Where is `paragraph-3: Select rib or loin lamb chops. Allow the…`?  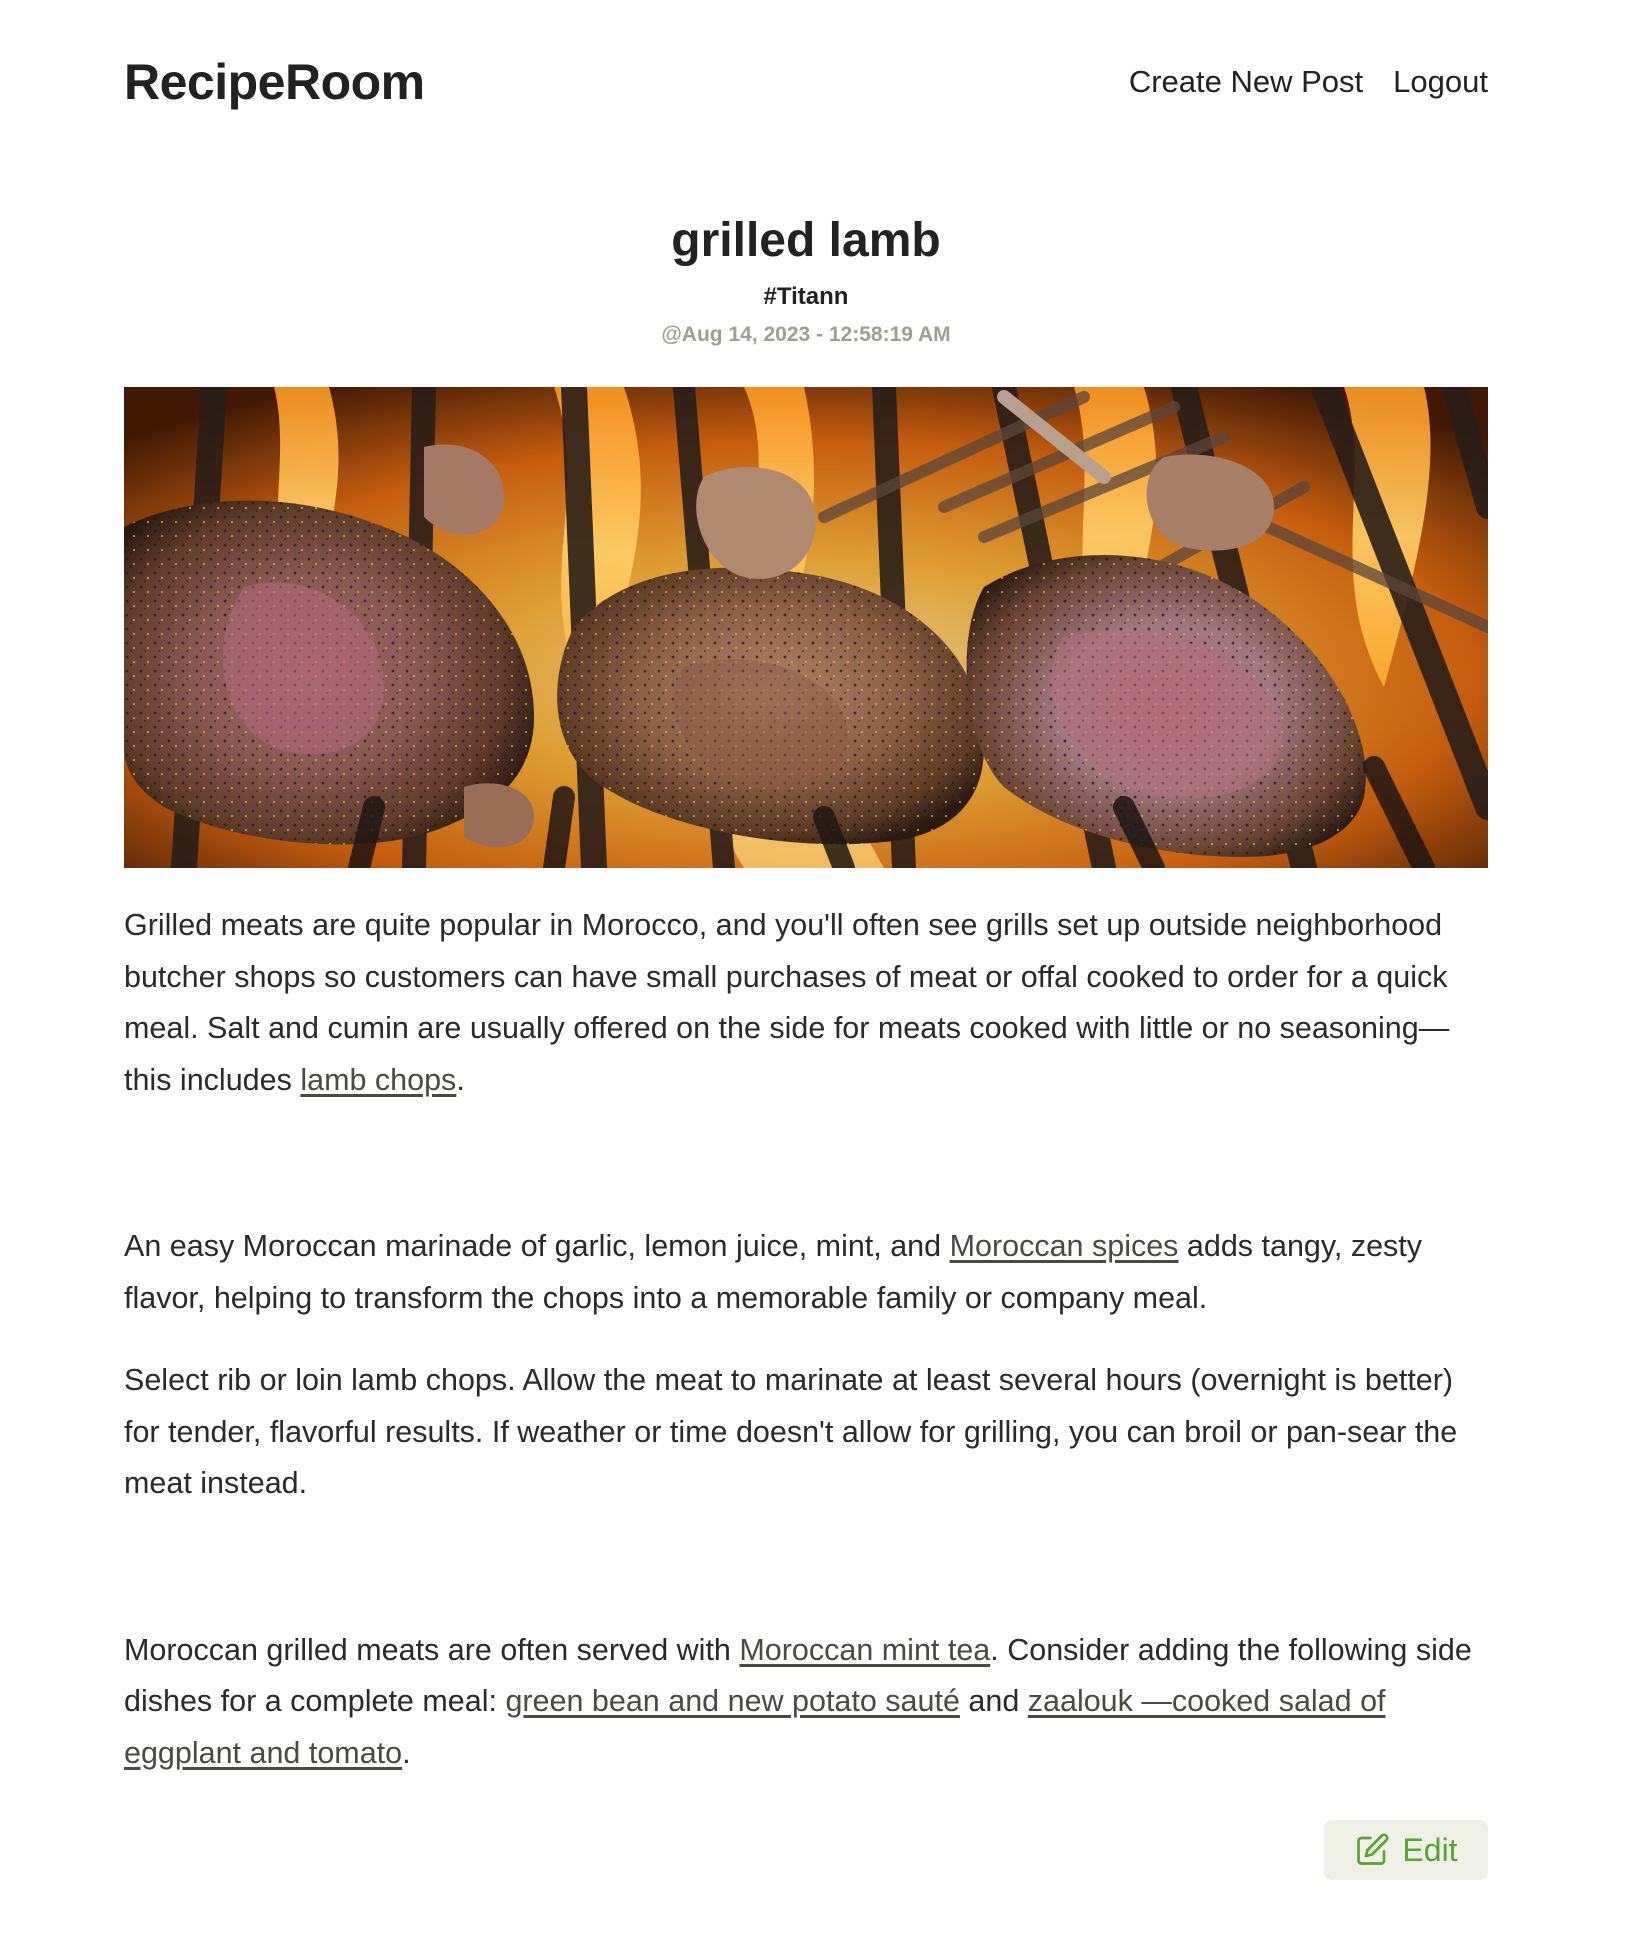
paragraph-3: Select rib or loin lamb chops. Allow the… is located at coordinates (806, 1432).